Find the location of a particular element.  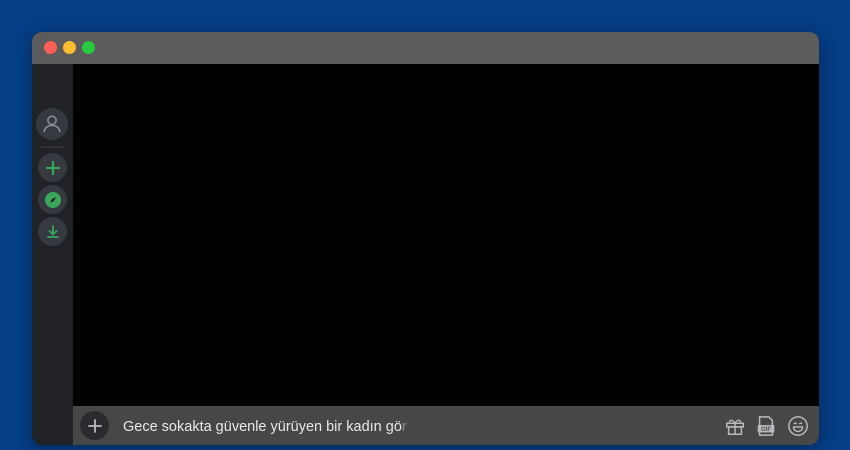

title-bar is located at coordinates (425, 48).